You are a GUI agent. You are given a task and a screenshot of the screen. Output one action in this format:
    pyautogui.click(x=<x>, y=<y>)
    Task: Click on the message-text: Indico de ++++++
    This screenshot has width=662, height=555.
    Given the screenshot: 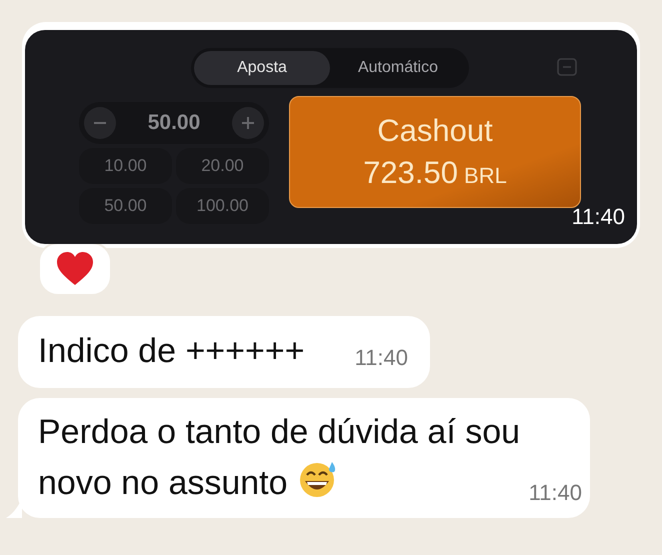 What is the action you would take?
    pyautogui.click(x=171, y=351)
    